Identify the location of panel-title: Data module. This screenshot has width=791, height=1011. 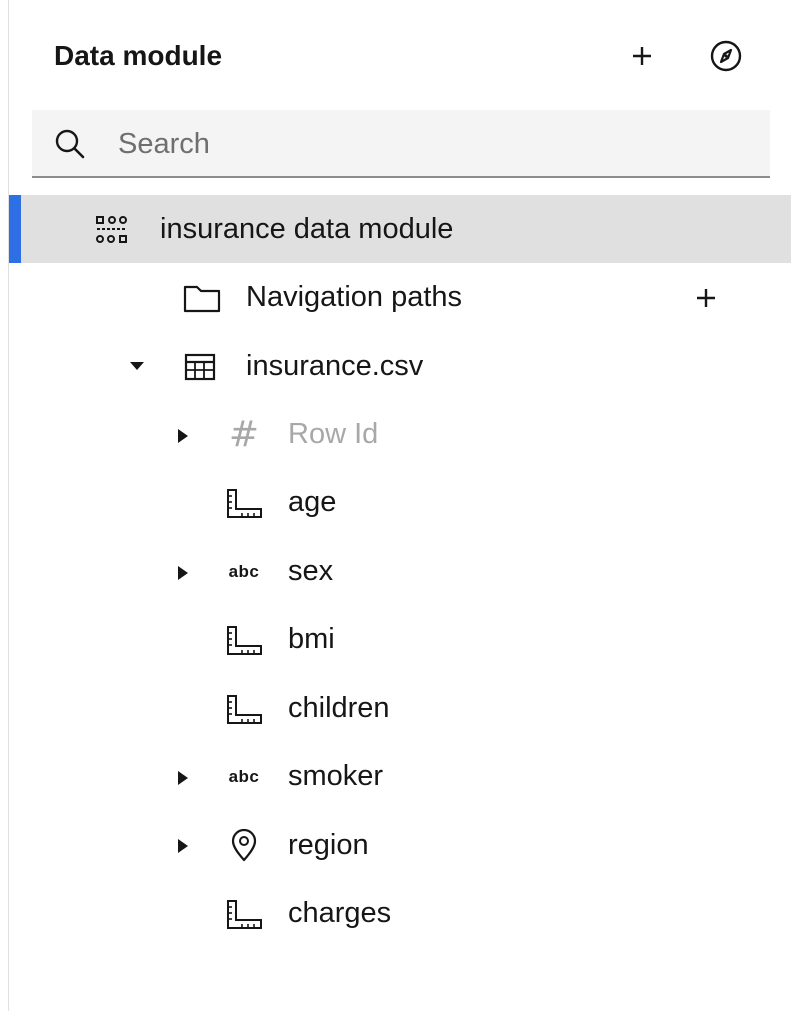
(138, 55).